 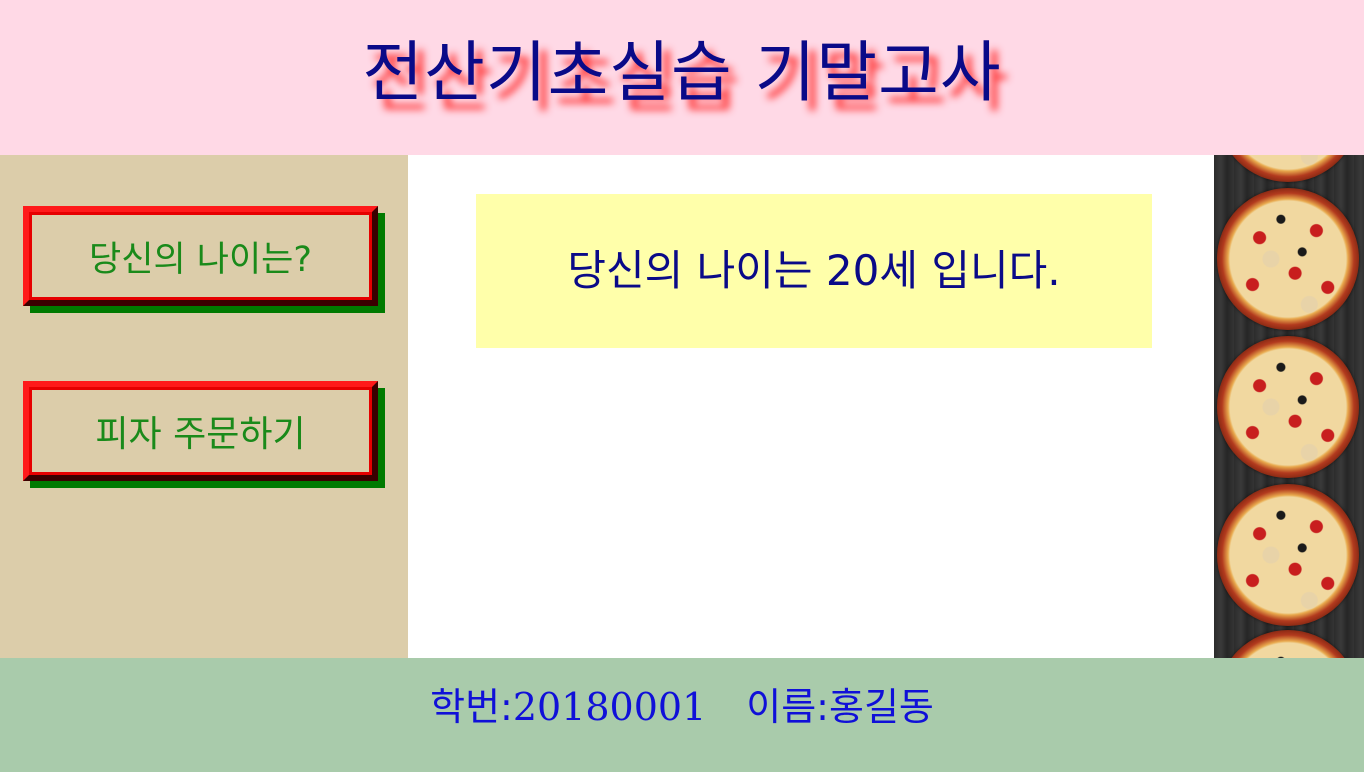 I want to click on student-id-label: 학번:, so click(x=471, y=707).